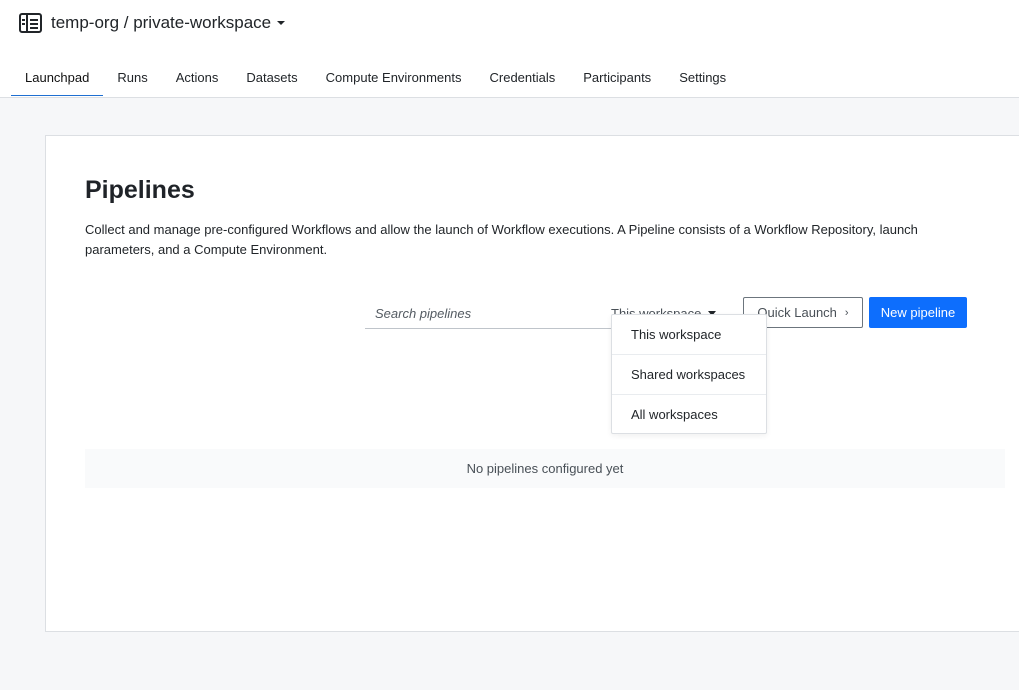 This screenshot has height=690, width=1019. What do you see at coordinates (281, 23) in the screenshot?
I see `caret-down-icon` at bounding box center [281, 23].